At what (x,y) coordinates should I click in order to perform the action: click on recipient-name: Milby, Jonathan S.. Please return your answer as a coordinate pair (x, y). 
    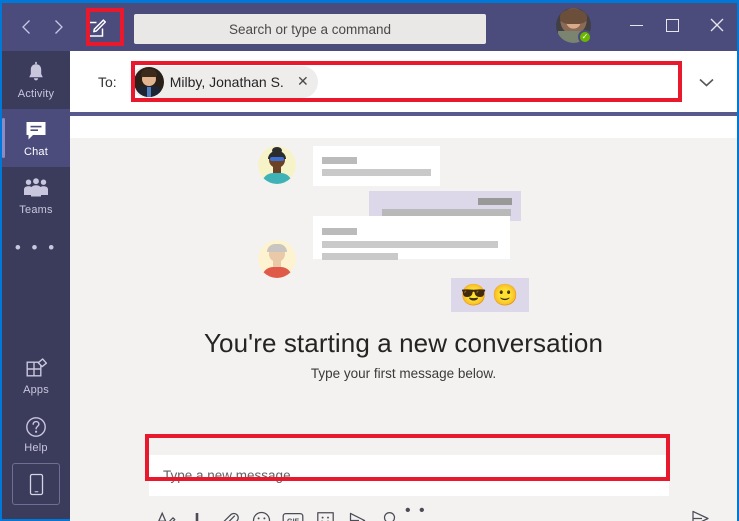
    Looking at the image, I should click on (226, 81).